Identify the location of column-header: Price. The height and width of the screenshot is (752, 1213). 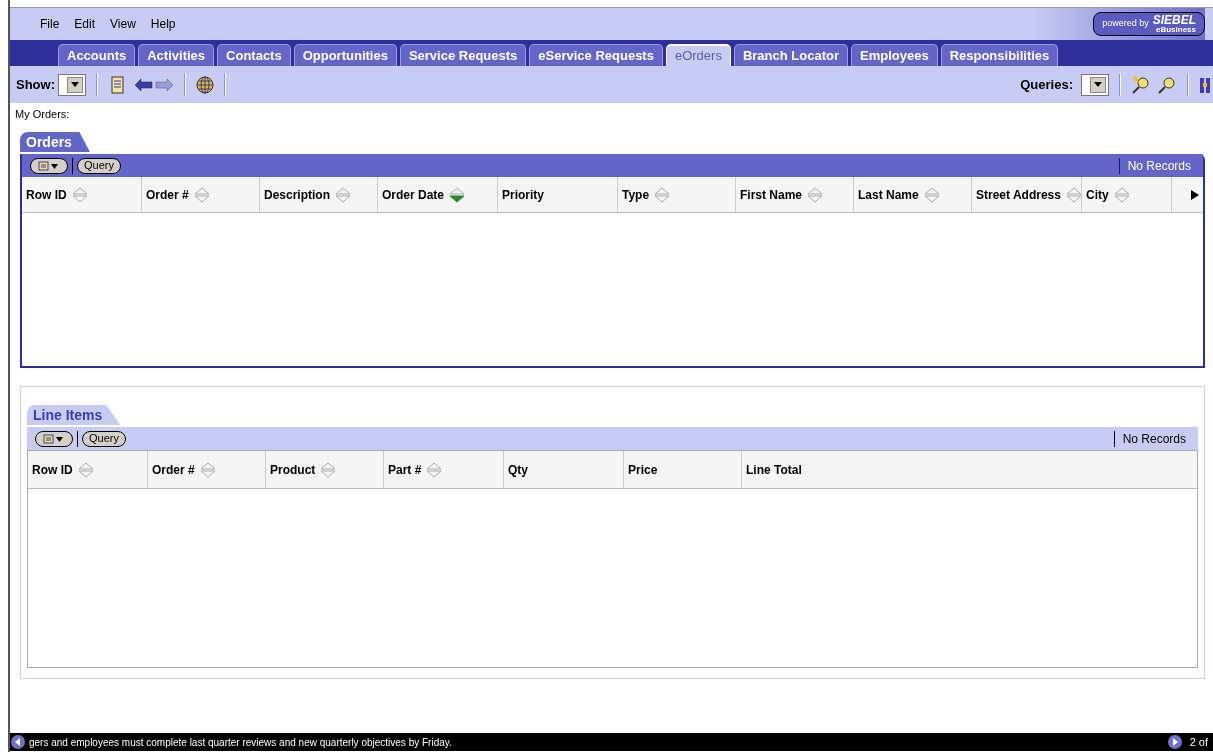
(683, 469).